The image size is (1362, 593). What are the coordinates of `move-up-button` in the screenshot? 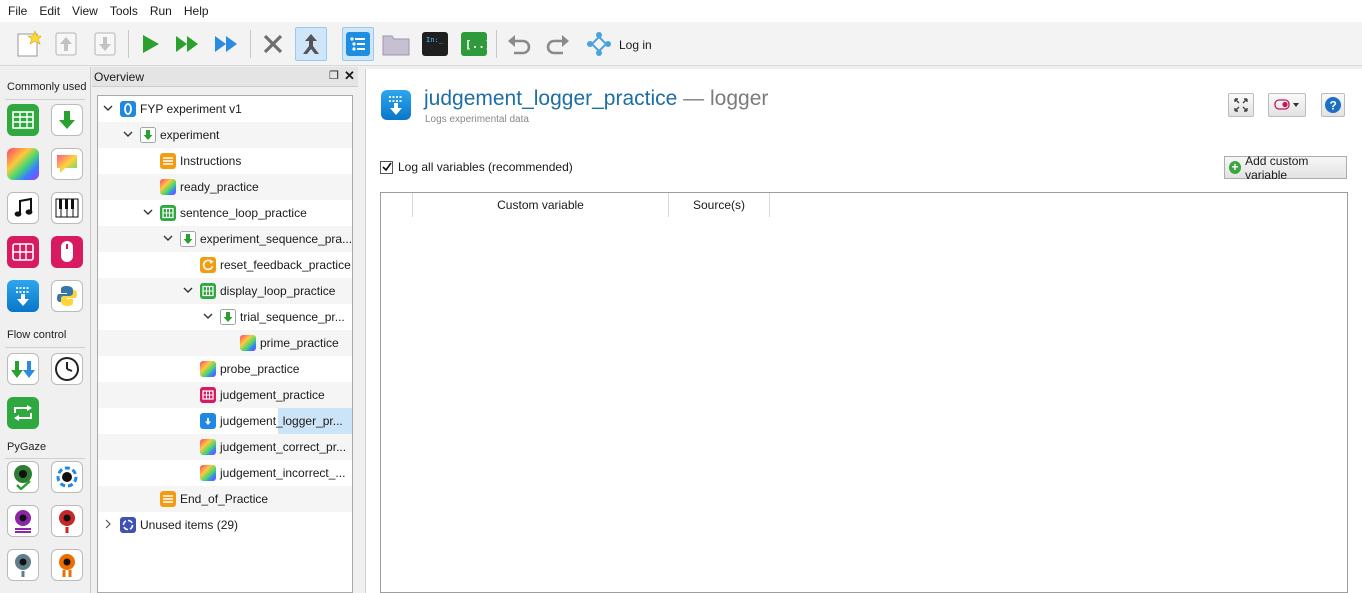 It's located at (66, 44).